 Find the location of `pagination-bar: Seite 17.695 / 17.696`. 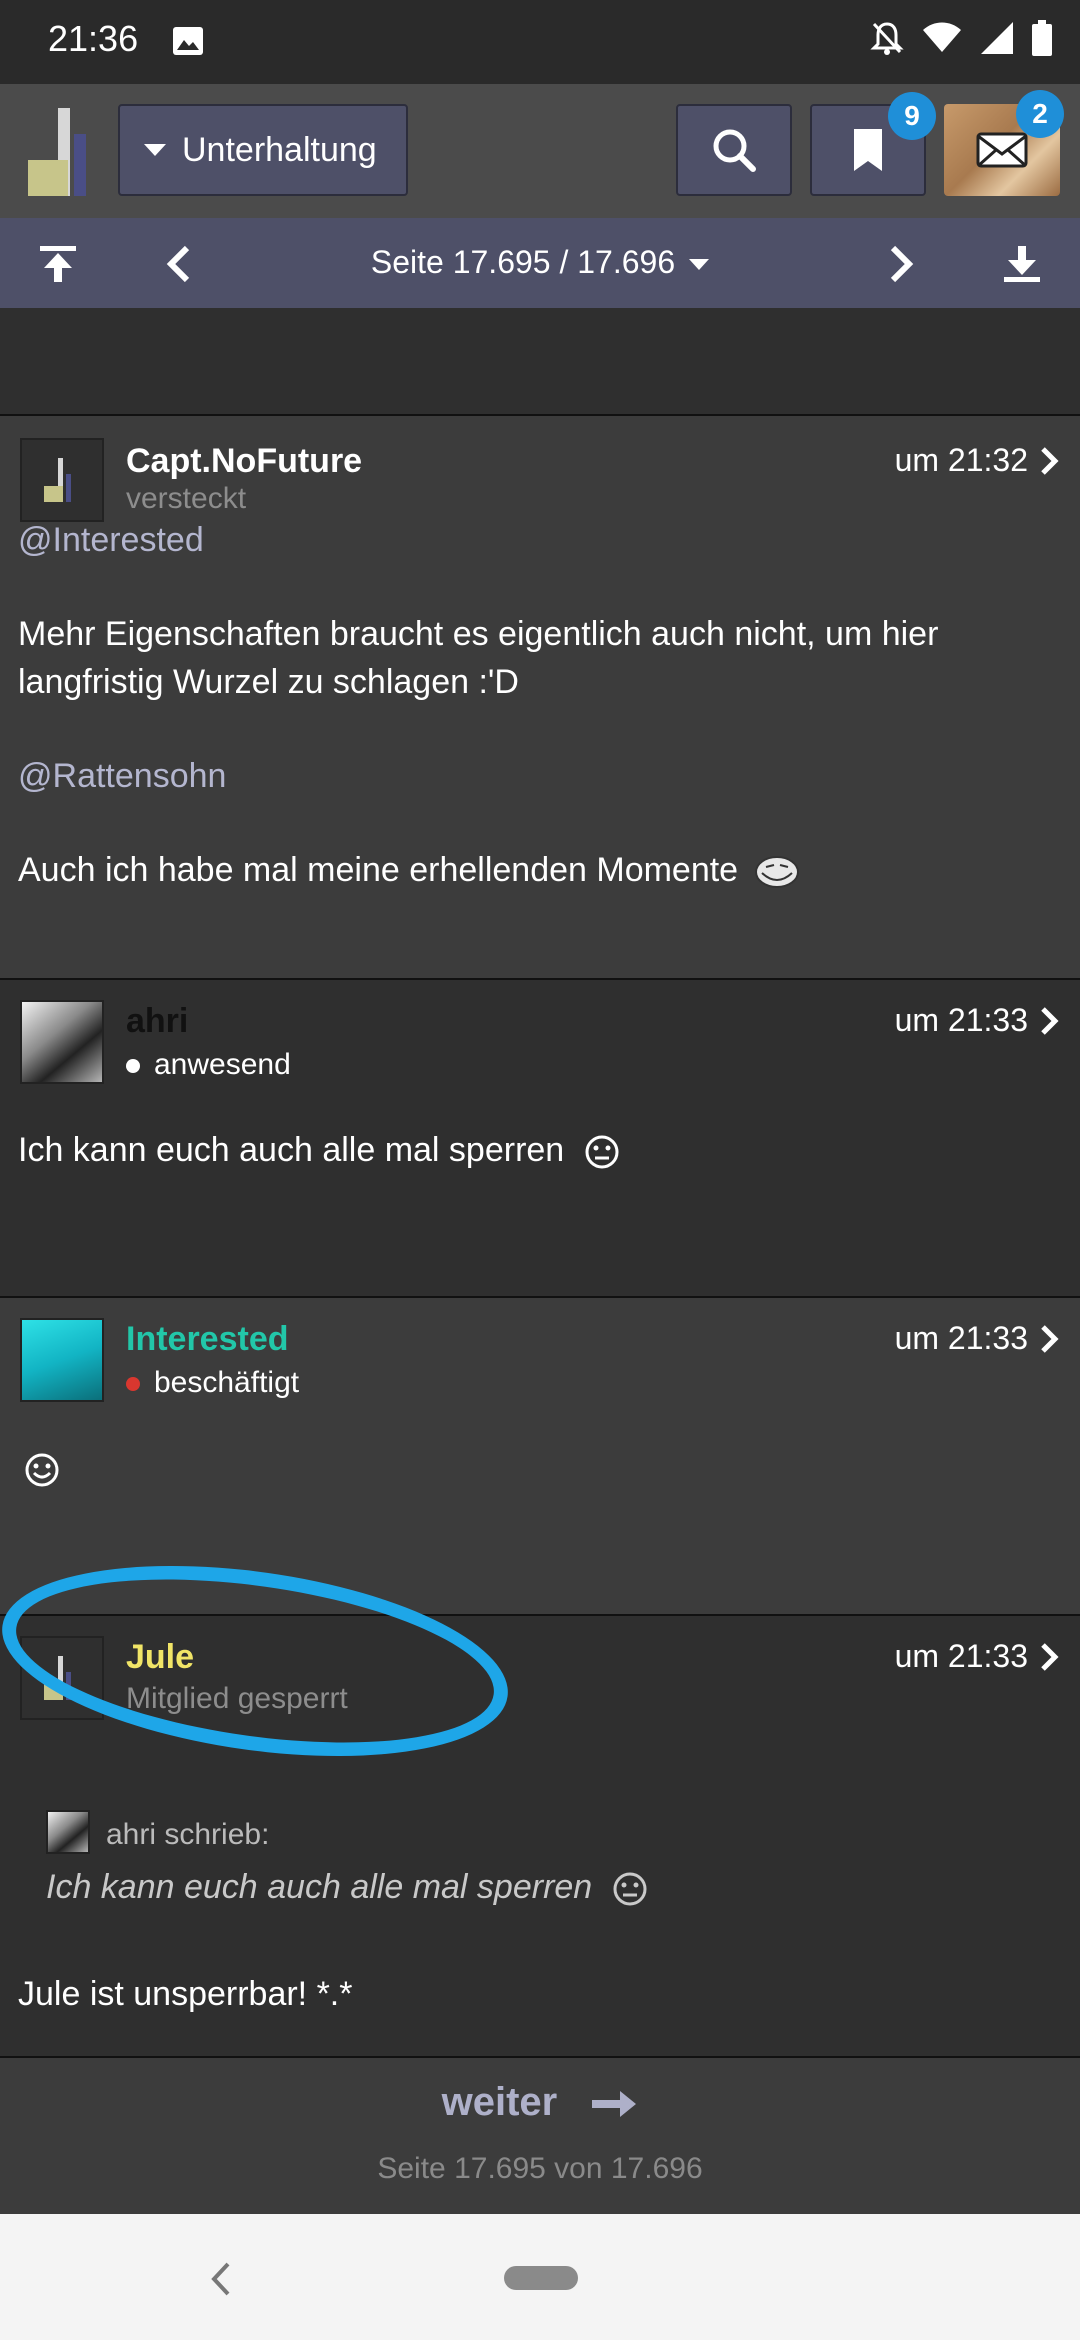

pagination-bar: Seite 17.695 / 17.696 is located at coordinates (540, 263).